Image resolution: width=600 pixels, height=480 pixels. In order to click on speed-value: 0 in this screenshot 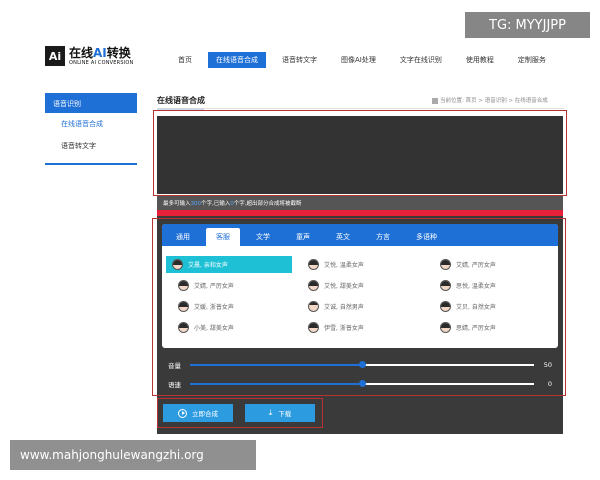, I will do `click(549, 384)`.